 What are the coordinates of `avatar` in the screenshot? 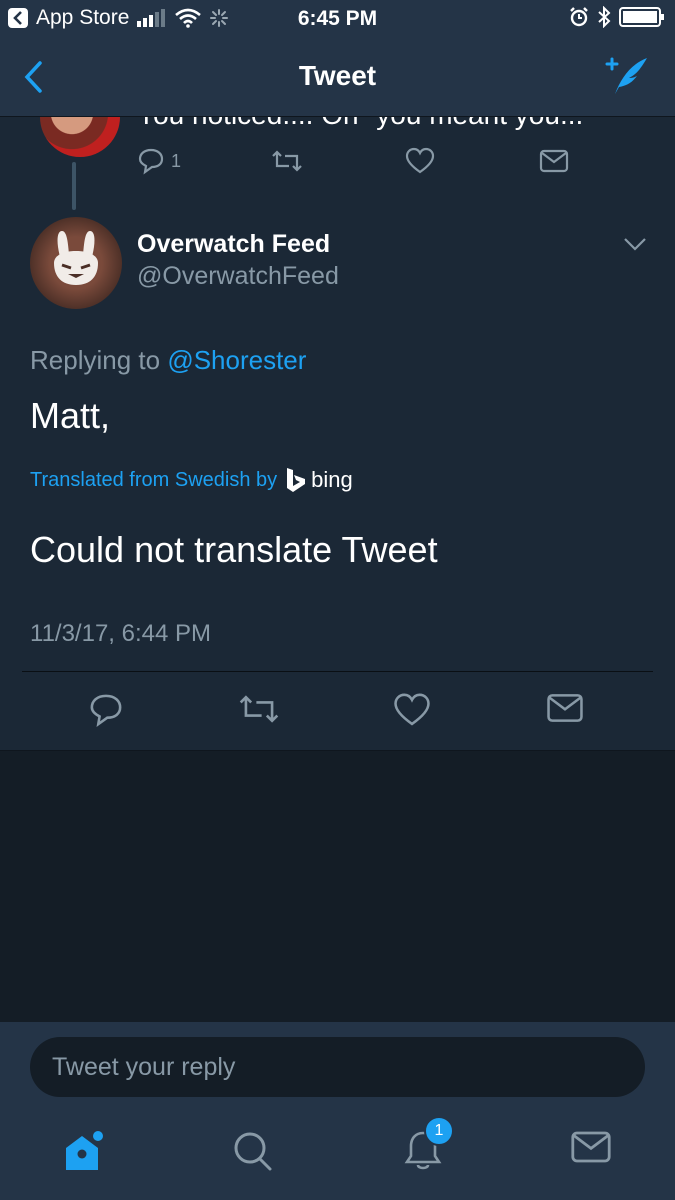 It's located at (76, 263).